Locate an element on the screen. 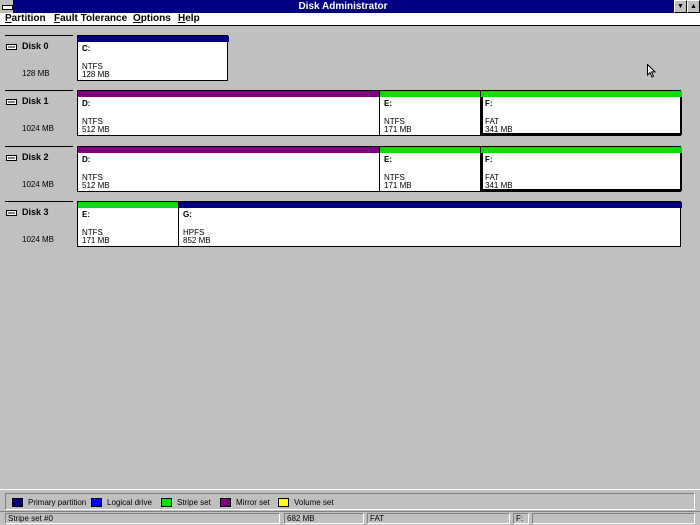 The height and width of the screenshot is (525, 700). legend-swatch-logical is located at coordinates (96, 502).